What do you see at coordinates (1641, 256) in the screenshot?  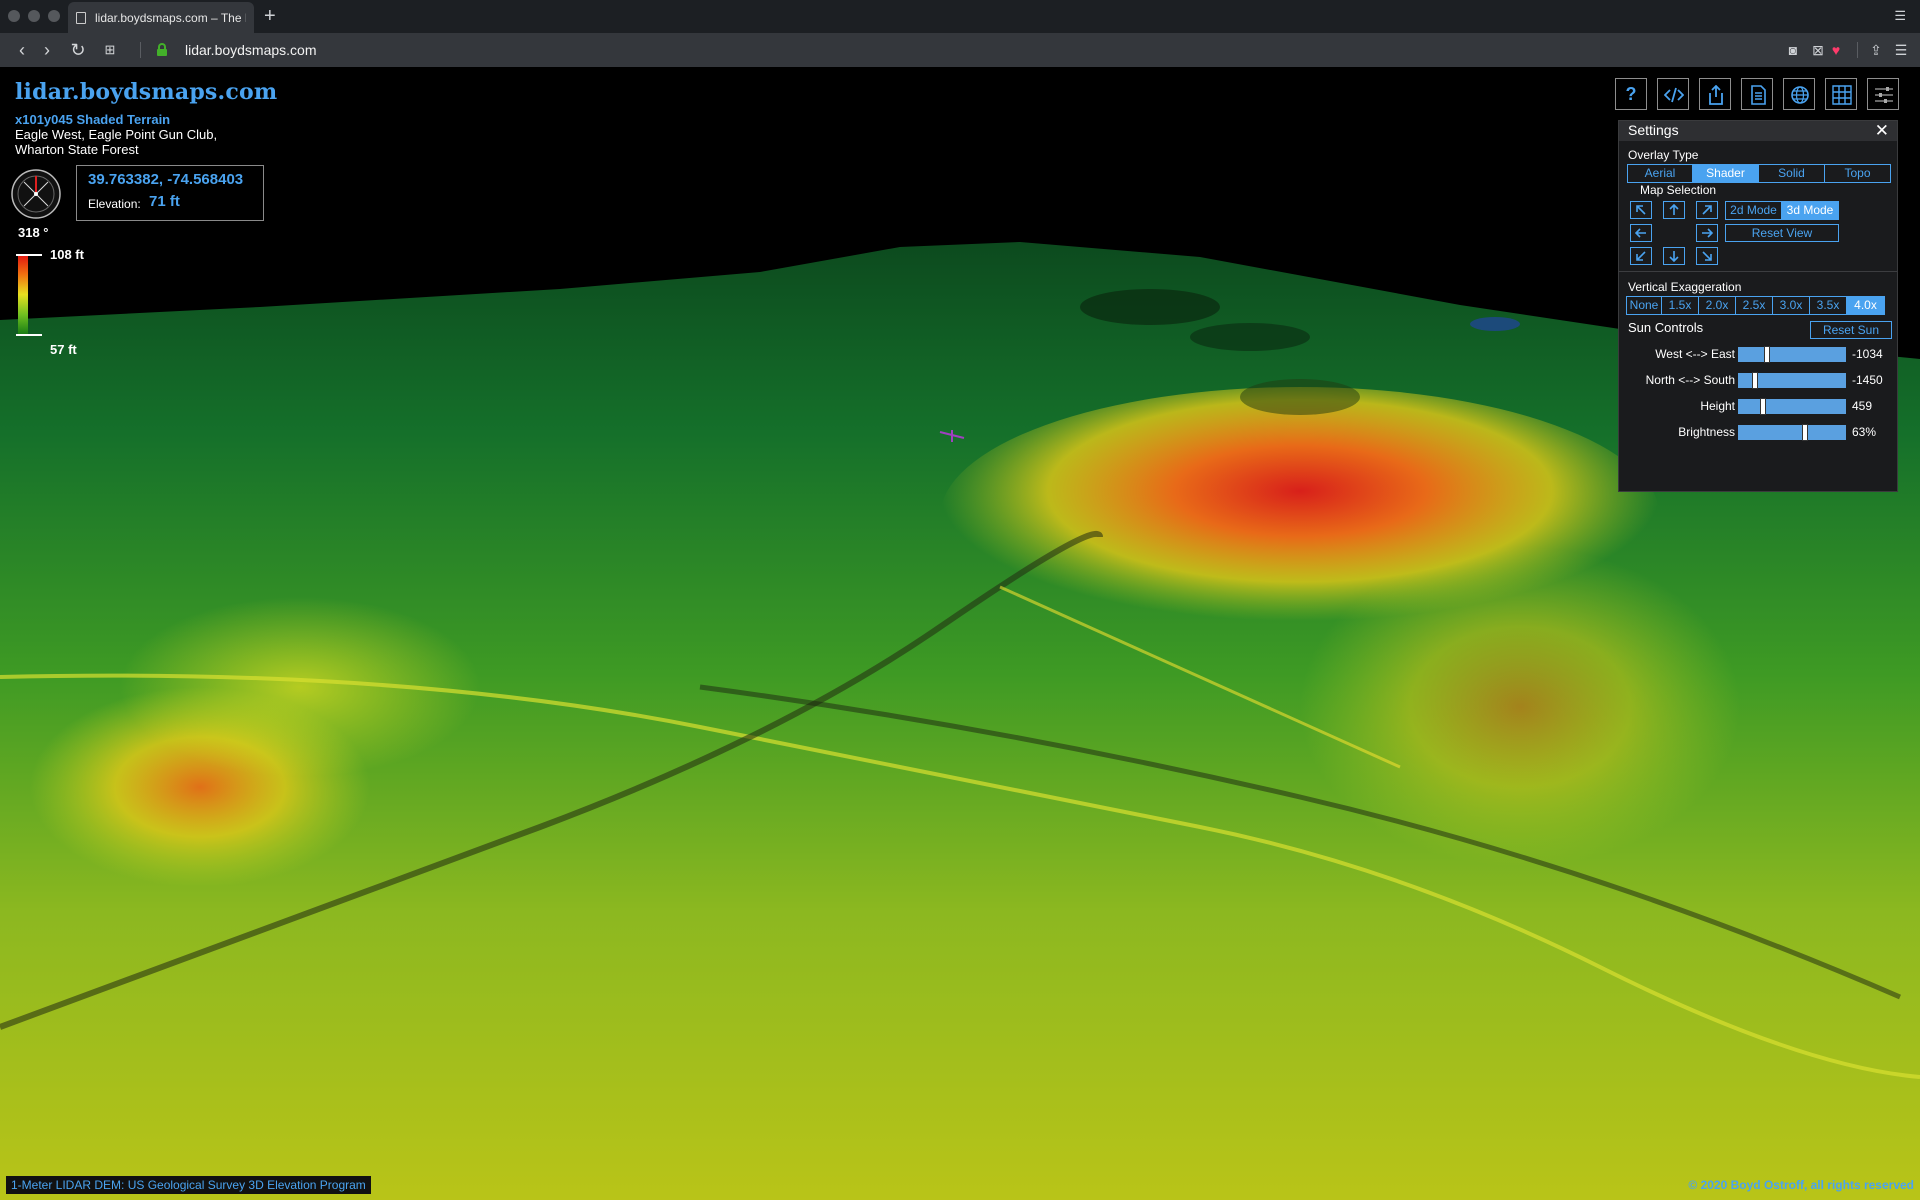 I see `move-southwest-button` at bounding box center [1641, 256].